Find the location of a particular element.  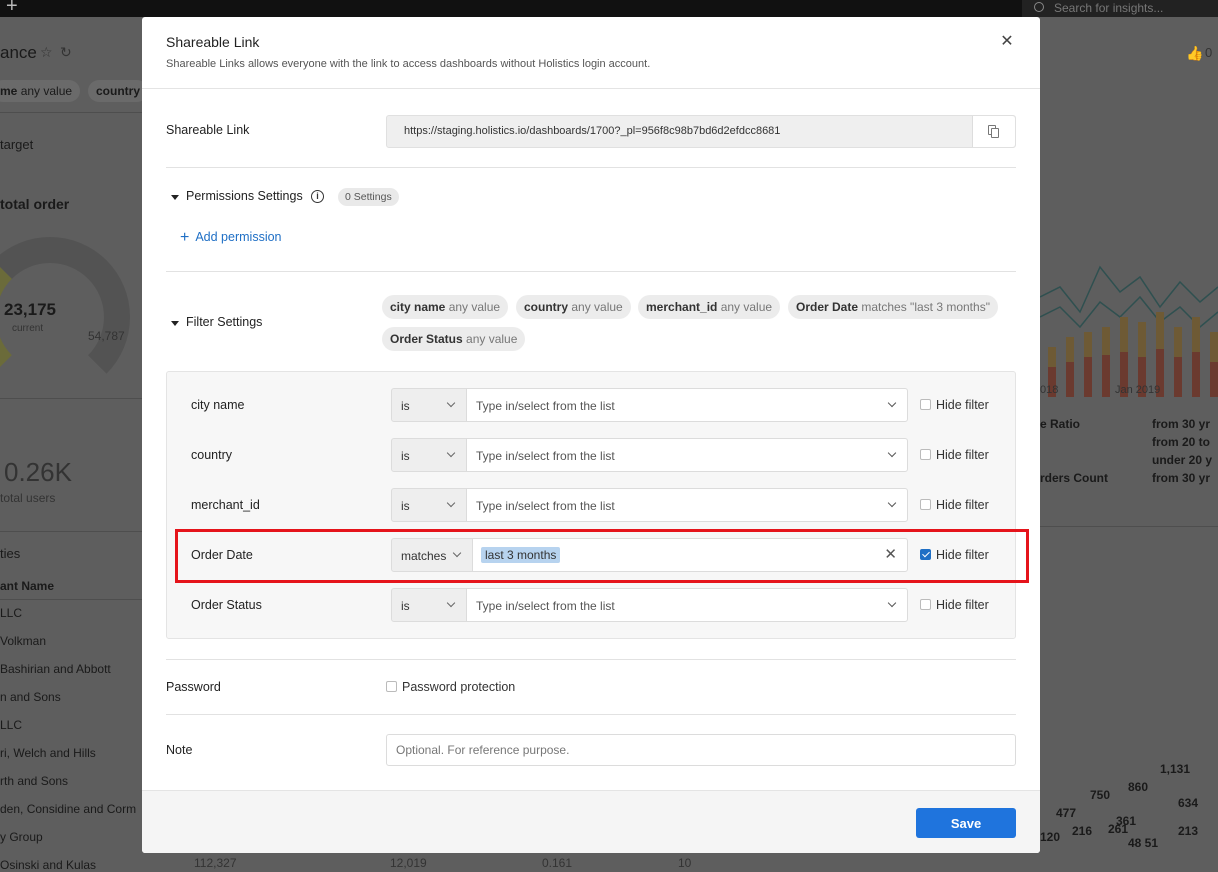

legend-title: rders Count is located at coordinates (1074, 478).